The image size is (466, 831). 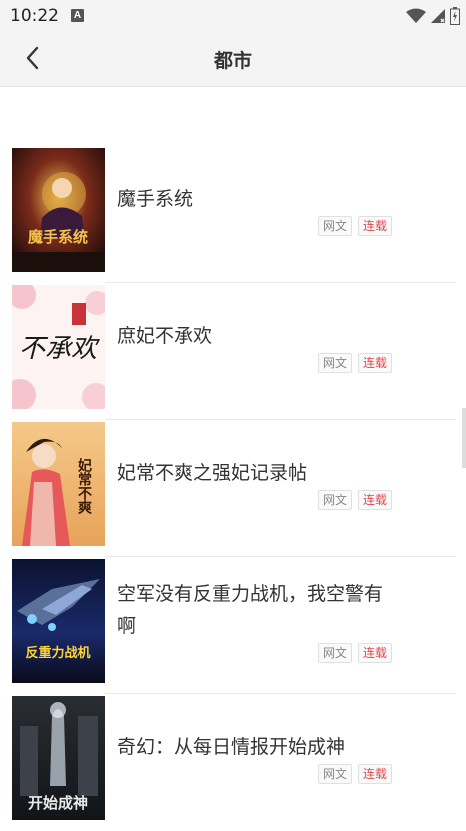 I want to click on top-app-bar: 都市, so click(x=233, y=59).